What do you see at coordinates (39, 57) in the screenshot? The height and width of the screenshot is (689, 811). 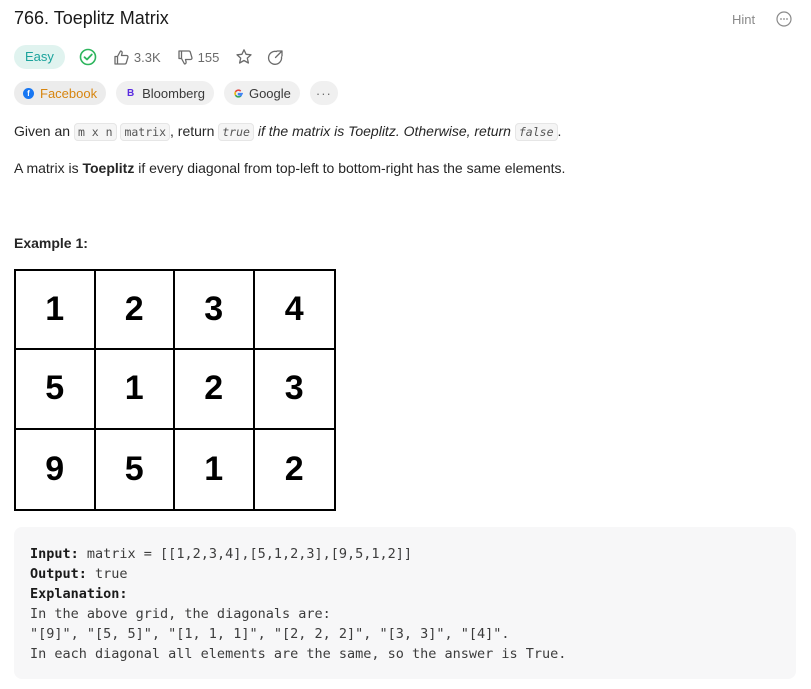 I see `difficulty-badge: Easy` at bounding box center [39, 57].